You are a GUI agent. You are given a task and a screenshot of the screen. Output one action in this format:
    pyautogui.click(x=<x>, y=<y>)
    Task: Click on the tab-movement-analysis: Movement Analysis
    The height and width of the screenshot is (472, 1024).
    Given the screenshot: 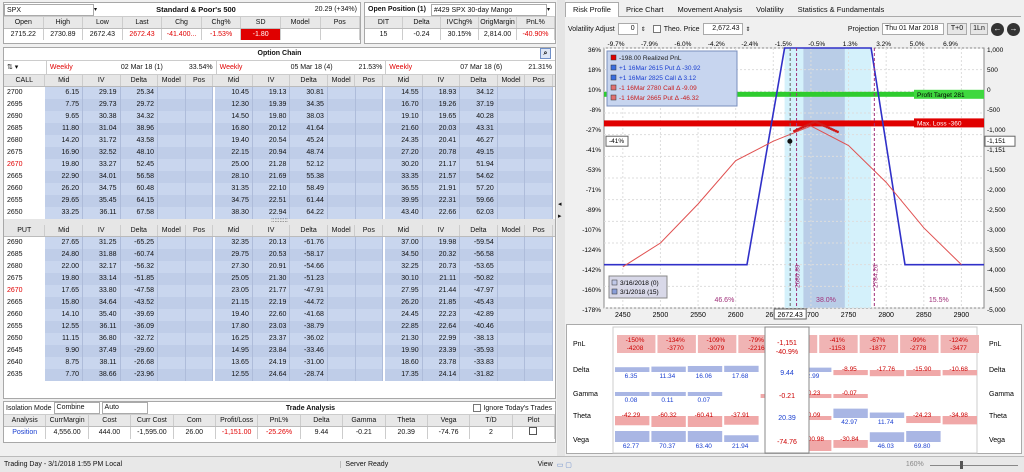 What is the action you would take?
    pyautogui.click(x=709, y=10)
    